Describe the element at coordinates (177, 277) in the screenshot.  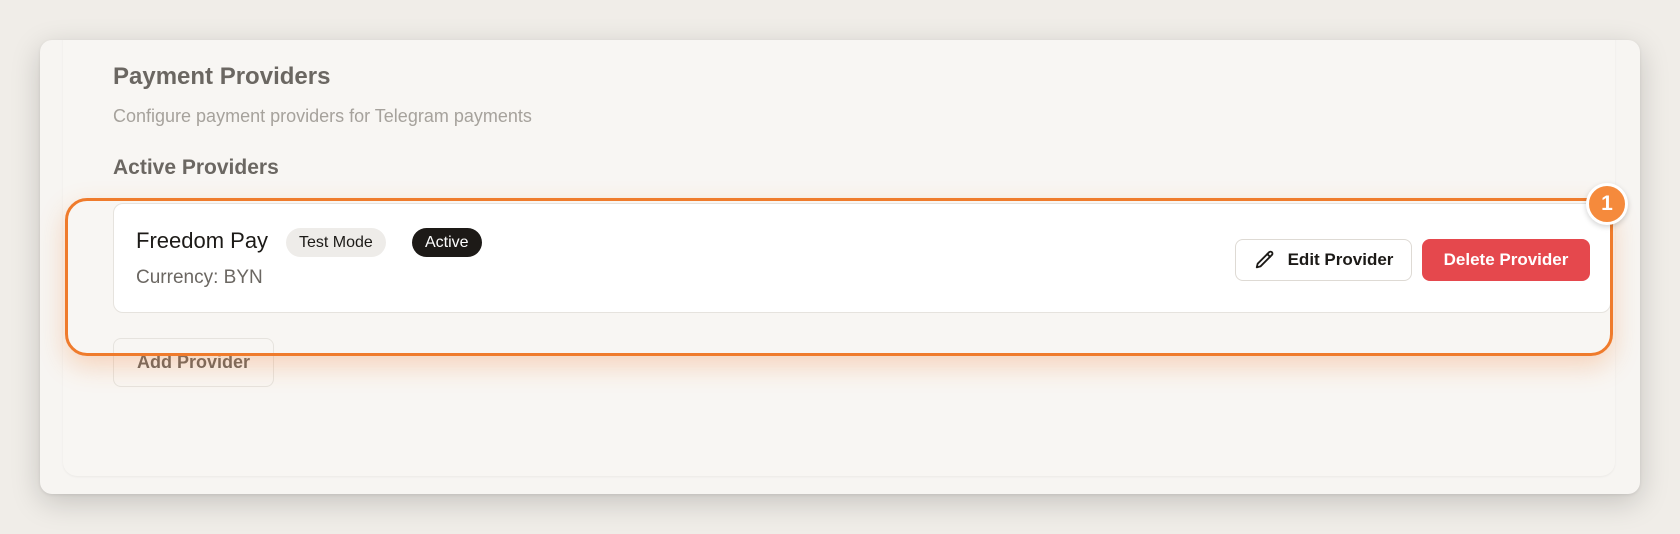
I see `currency-label: Currency:` at that location.